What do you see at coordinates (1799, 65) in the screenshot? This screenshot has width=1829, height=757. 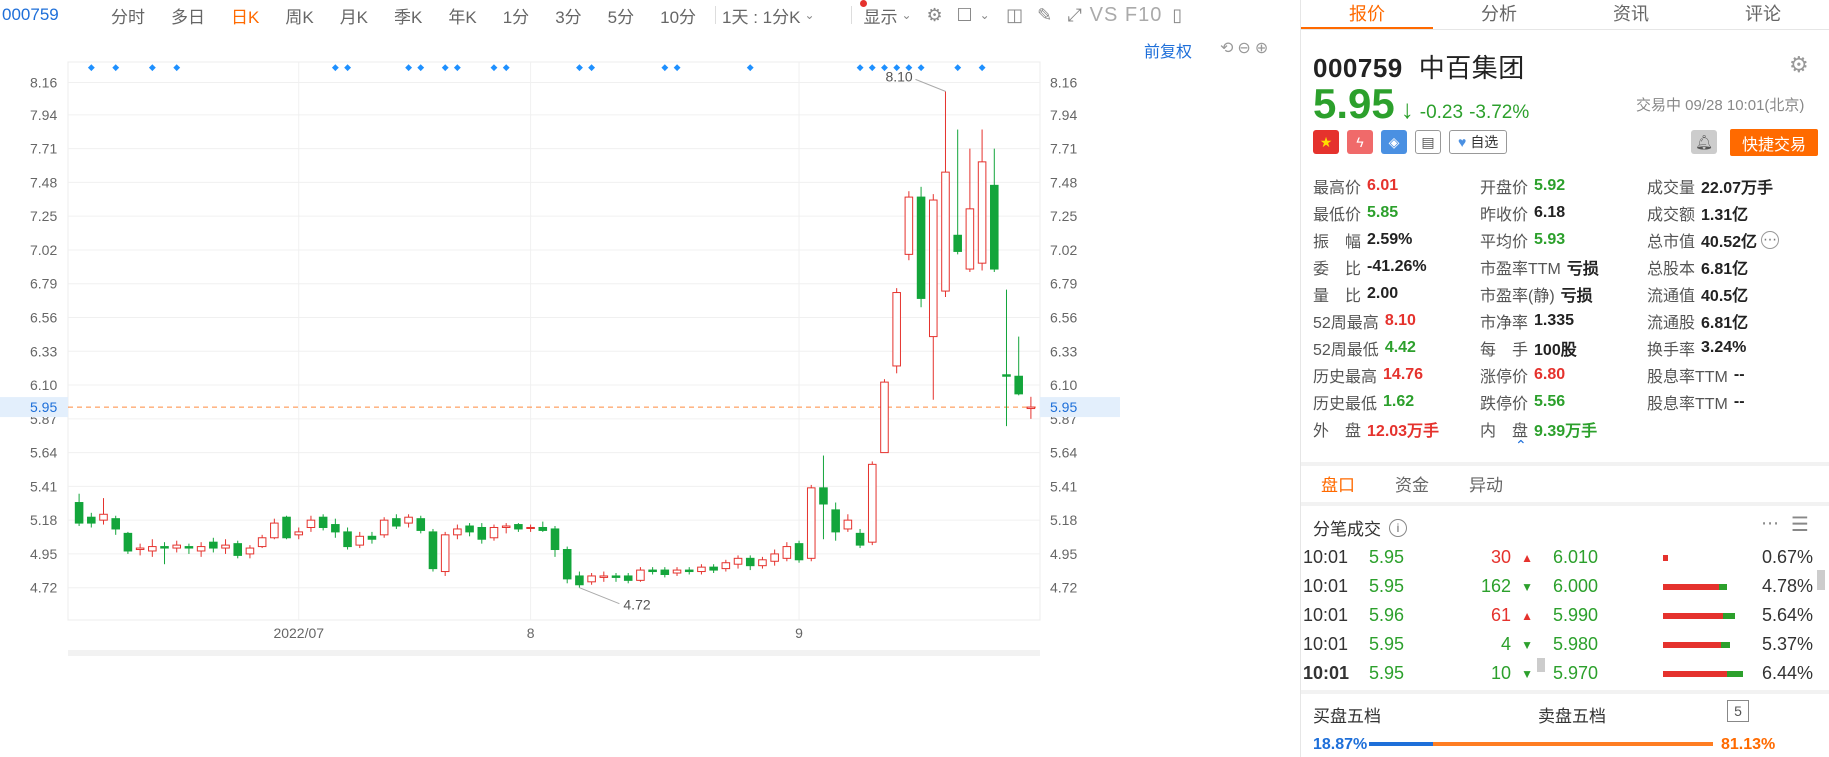 I see `settings-gear-icon: ⚙` at bounding box center [1799, 65].